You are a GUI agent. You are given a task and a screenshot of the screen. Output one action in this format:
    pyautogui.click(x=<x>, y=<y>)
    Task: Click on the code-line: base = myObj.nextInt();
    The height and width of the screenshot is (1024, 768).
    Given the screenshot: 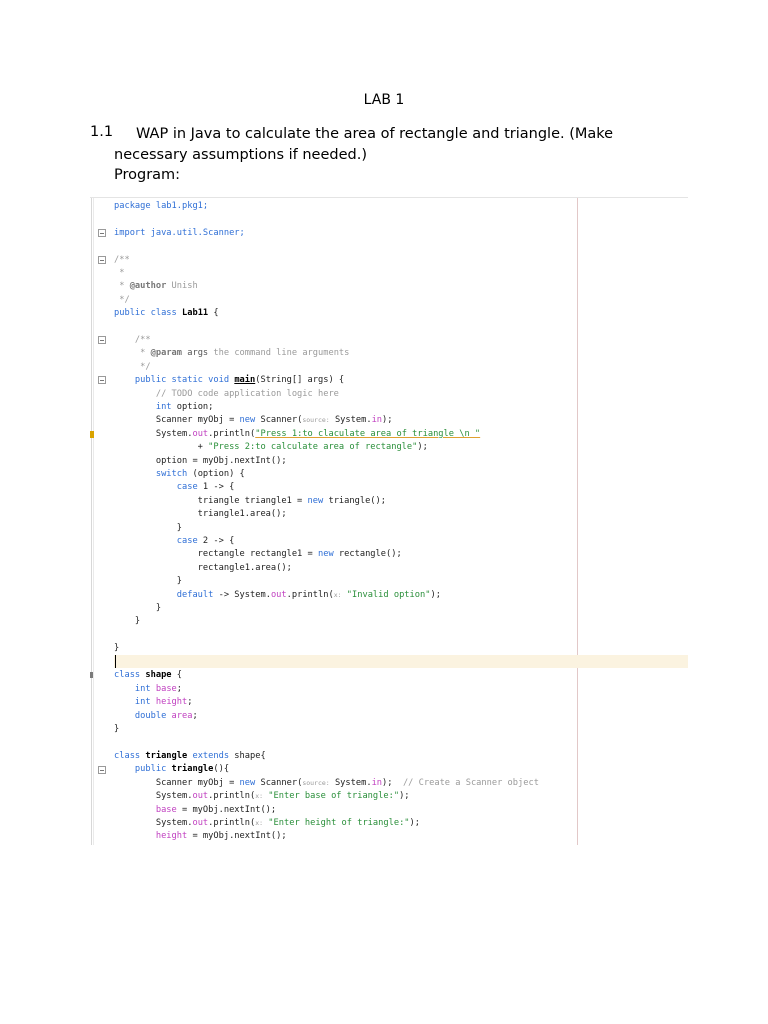 What is the action you would take?
    pyautogui.click(x=216, y=810)
    